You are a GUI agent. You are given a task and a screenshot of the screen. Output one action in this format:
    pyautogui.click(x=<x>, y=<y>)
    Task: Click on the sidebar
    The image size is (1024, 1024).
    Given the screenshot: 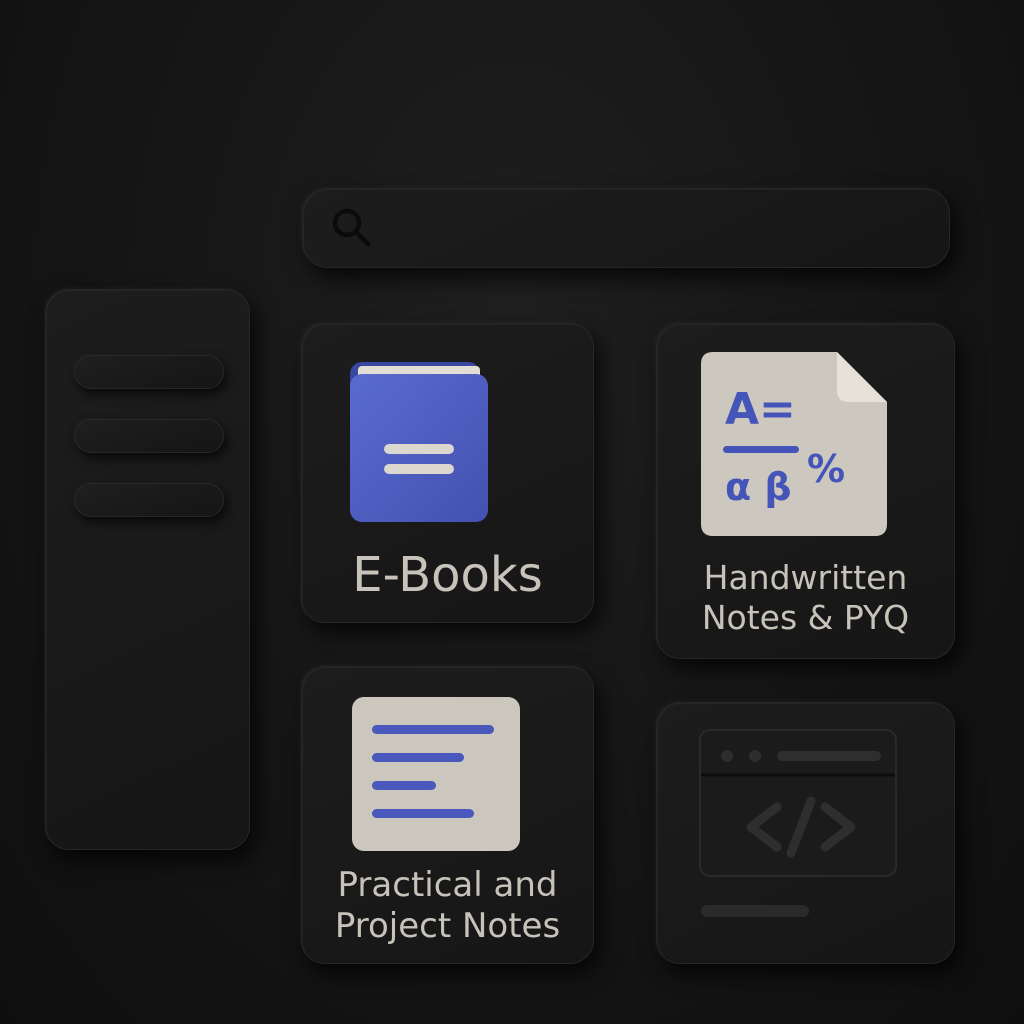 What is the action you would take?
    pyautogui.click(x=147, y=569)
    